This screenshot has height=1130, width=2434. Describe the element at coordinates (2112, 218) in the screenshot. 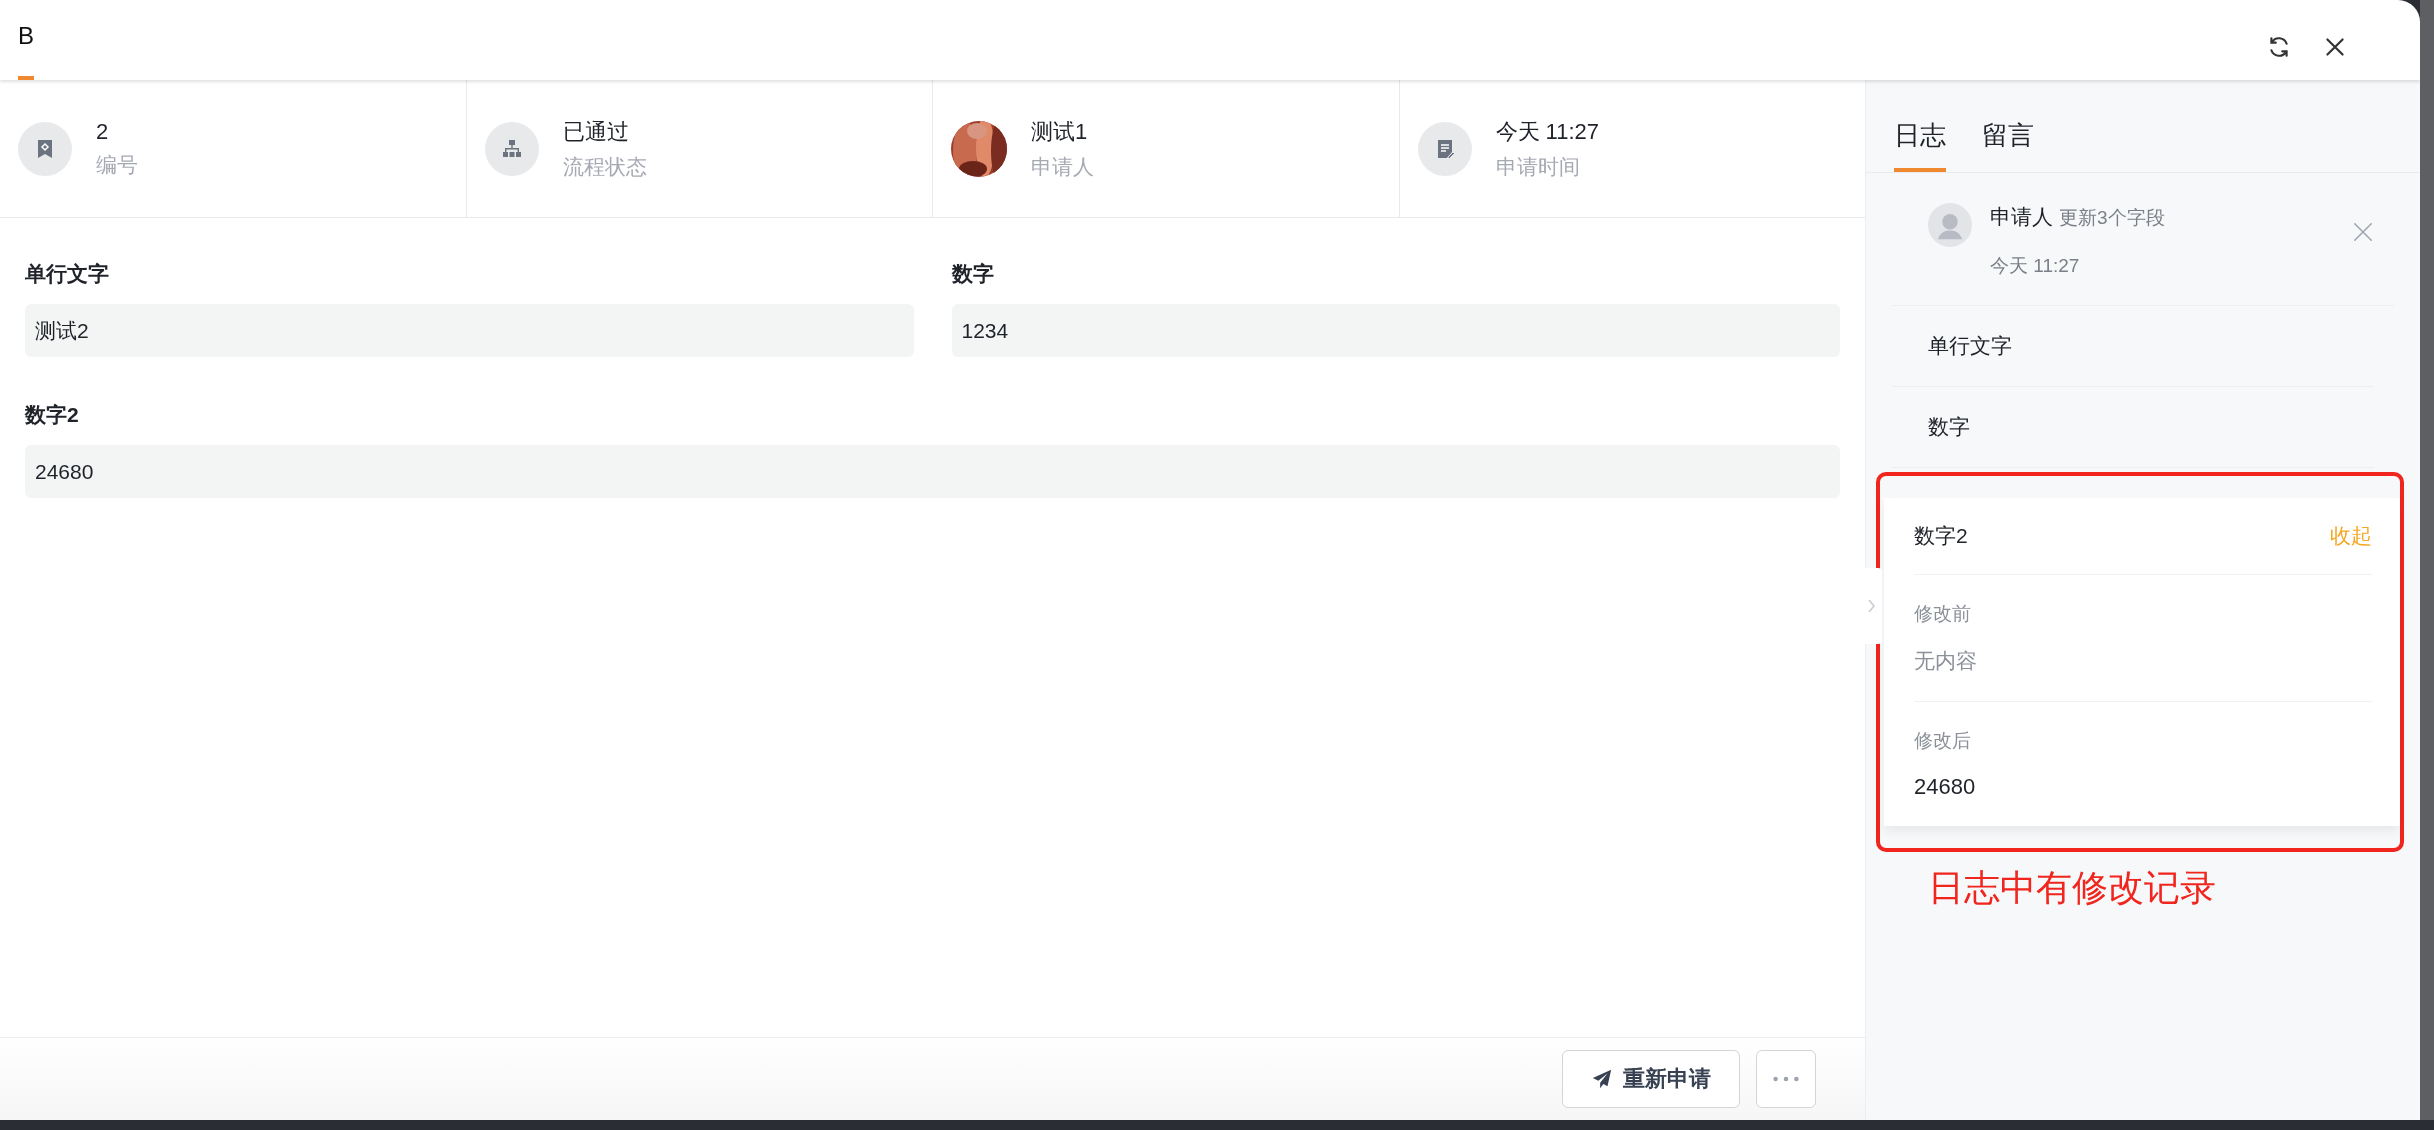

I see `log-action: 更新3个字段` at that location.